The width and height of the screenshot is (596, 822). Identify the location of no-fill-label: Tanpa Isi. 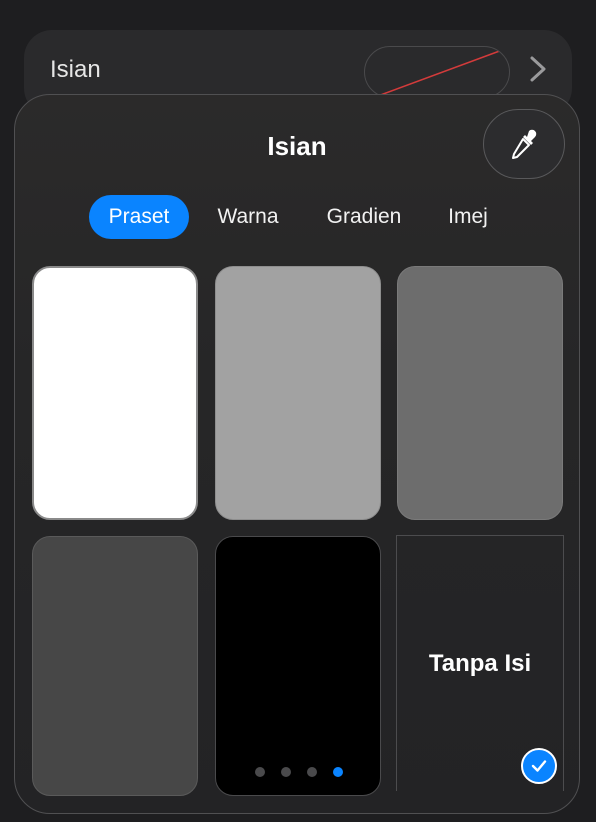
(480, 663).